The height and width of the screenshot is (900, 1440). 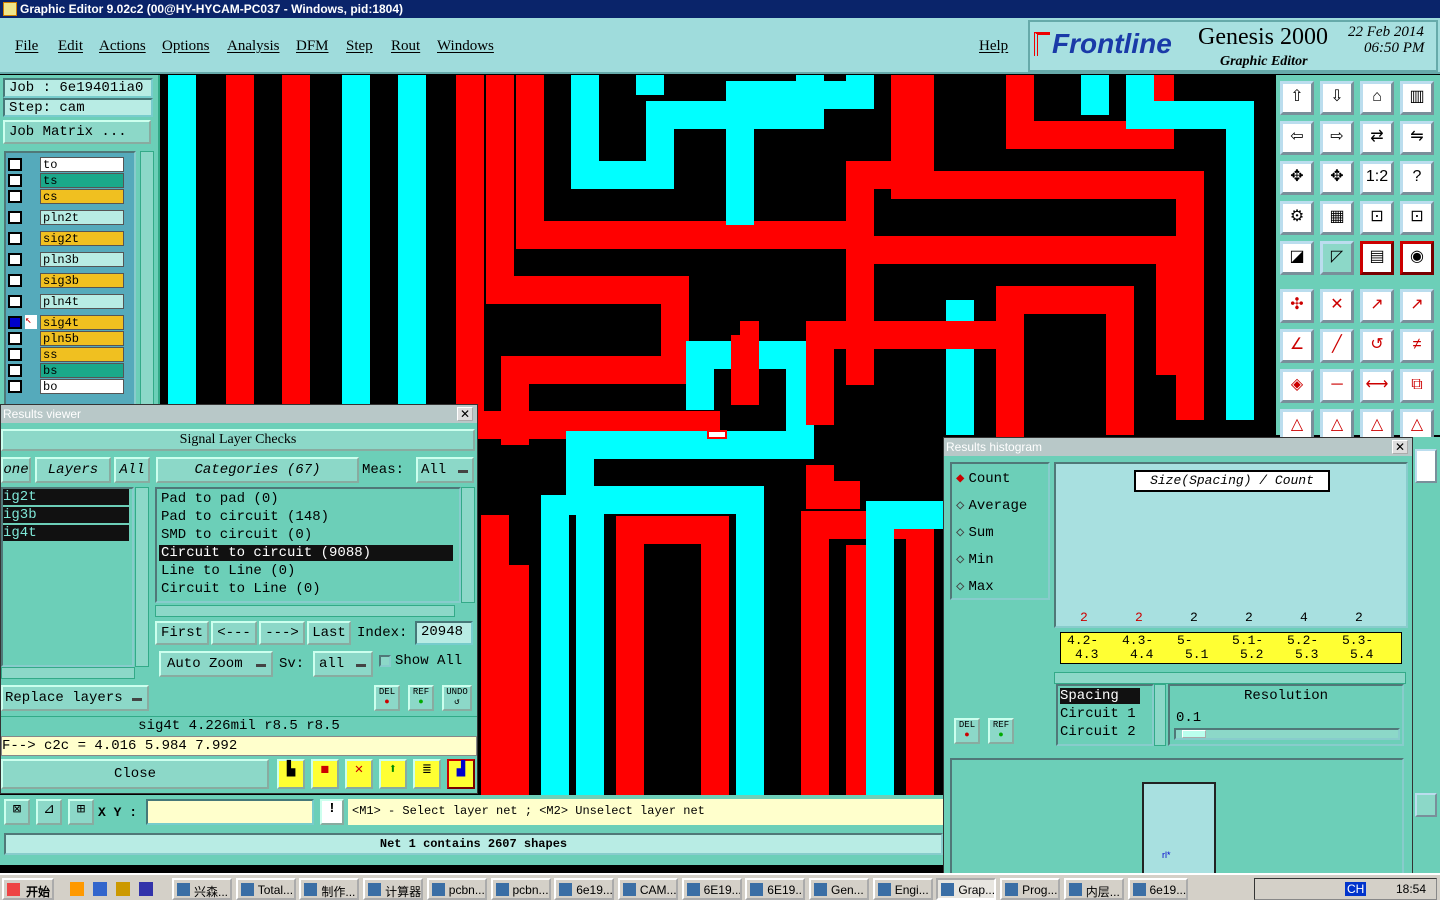 What do you see at coordinates (457, 698) in the screenshot?
I see `undo-button: UNDO ↺` at bounding box center [457, 698].